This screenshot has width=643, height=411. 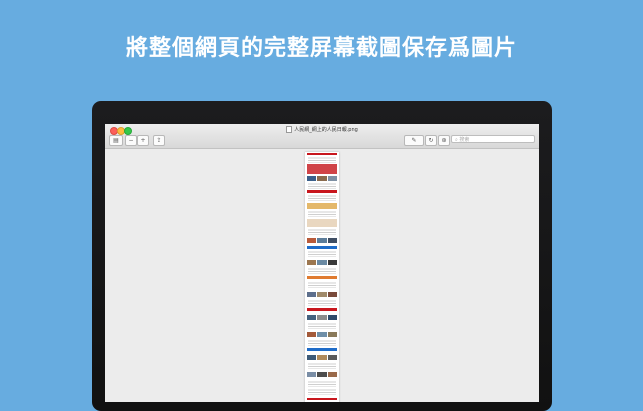 I want to click on sidebar-toggle-button: ▤, so click(x=116, y=140).